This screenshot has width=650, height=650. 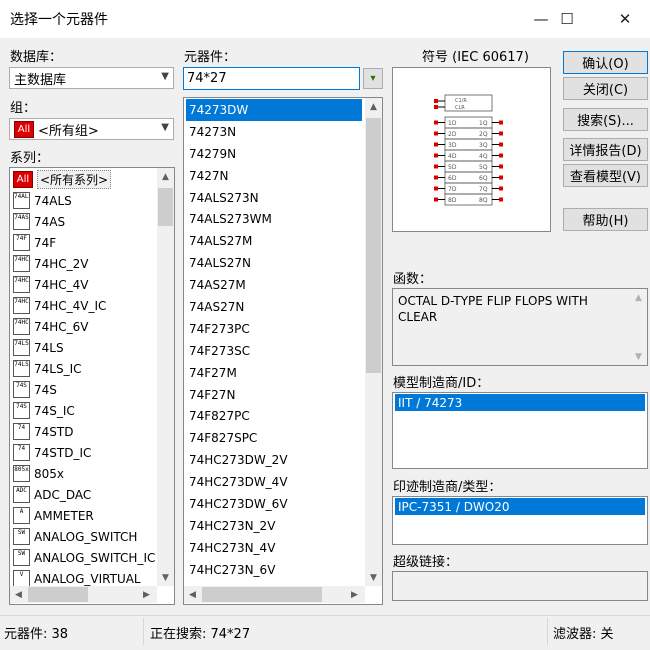 I want to click on family-item: 805x 805x, so click(x=85, y=473).